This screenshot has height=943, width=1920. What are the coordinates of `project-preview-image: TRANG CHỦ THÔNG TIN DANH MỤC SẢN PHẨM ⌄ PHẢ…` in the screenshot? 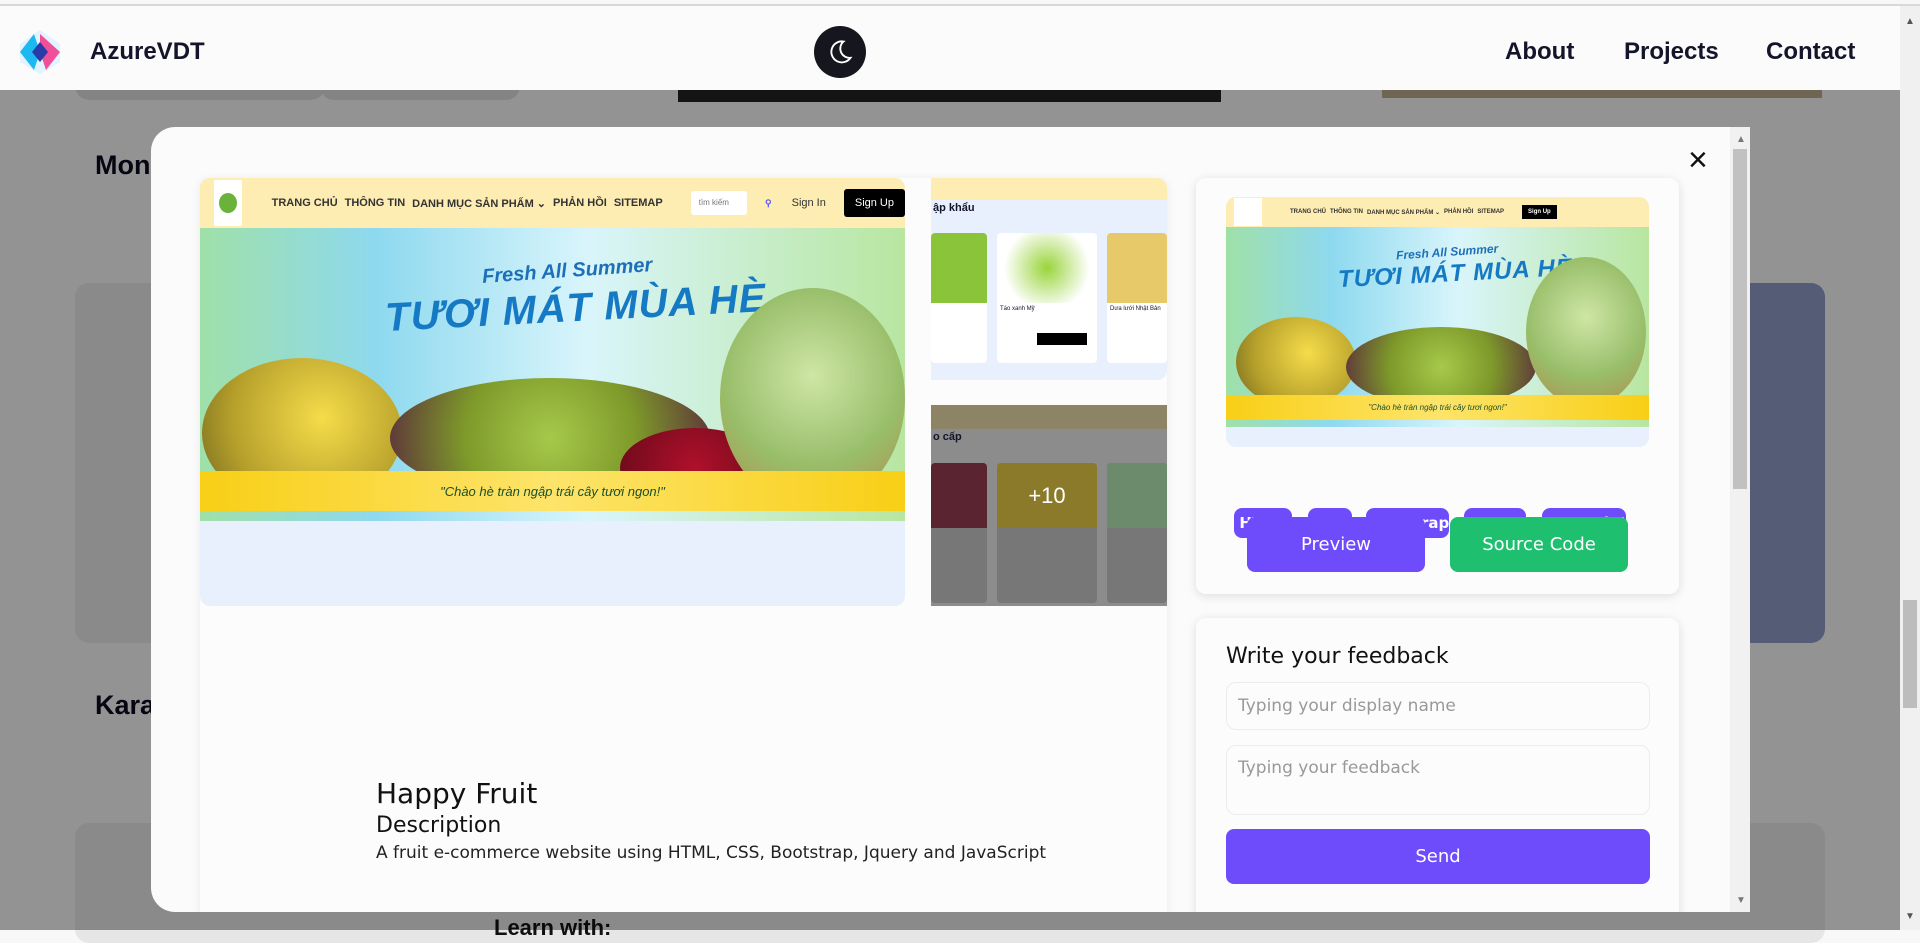 It's located at (1437, 322).